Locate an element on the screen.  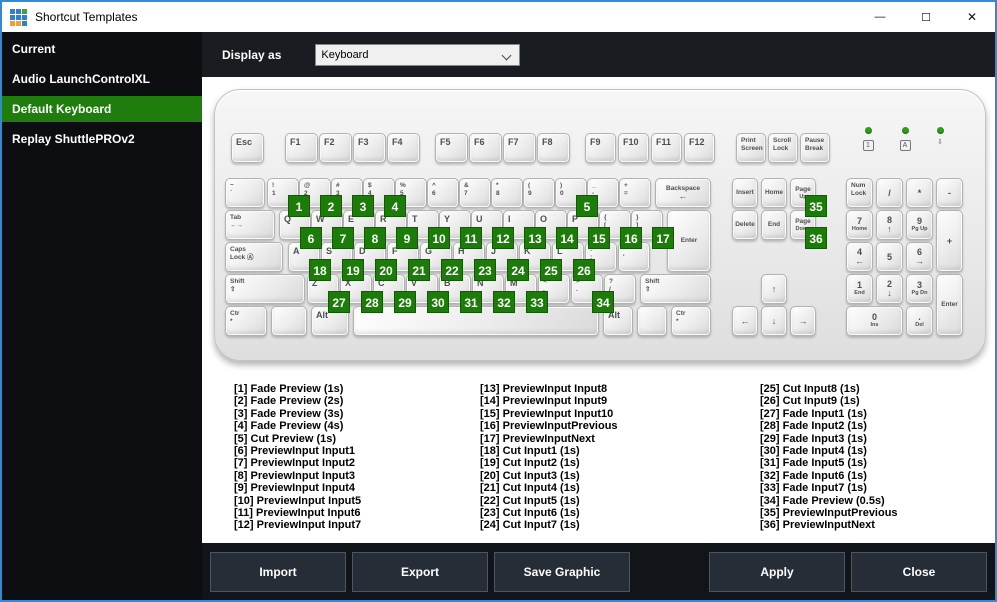
key-label: F4 is located at coordinates (397, 142).